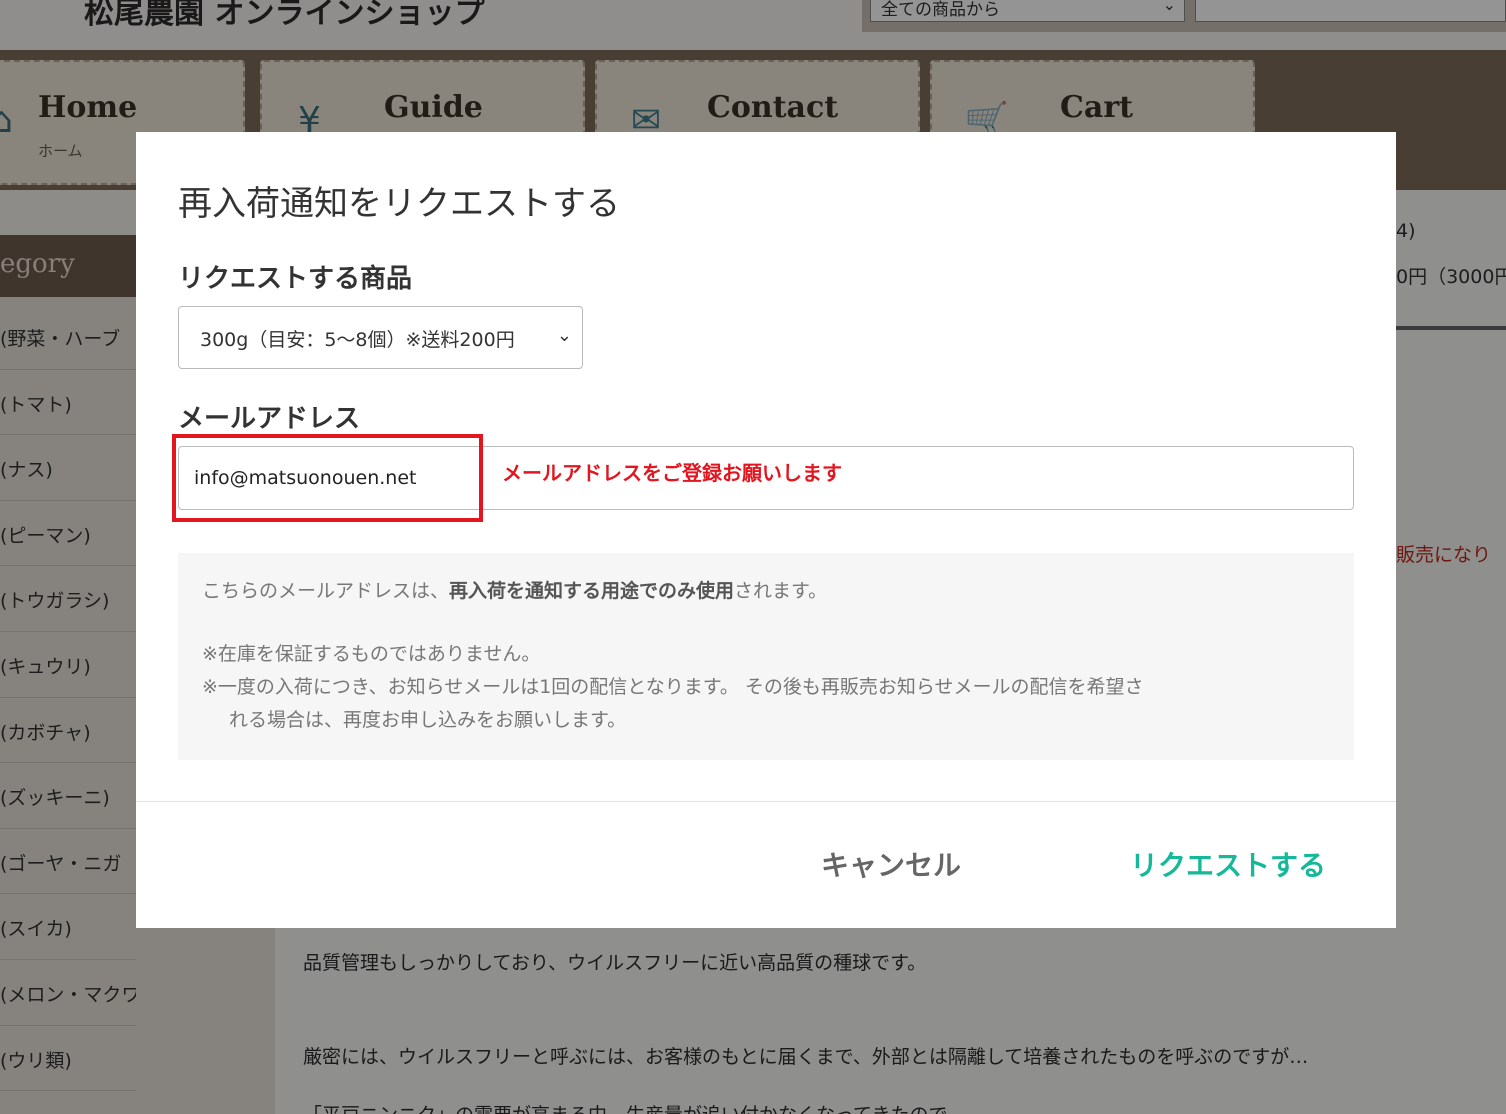 The image size is (1506, 1114). What do you see at coordinates (781, 591) in the screenshot?
I see `notice-text: されます。` at bounding box center [781, 591].